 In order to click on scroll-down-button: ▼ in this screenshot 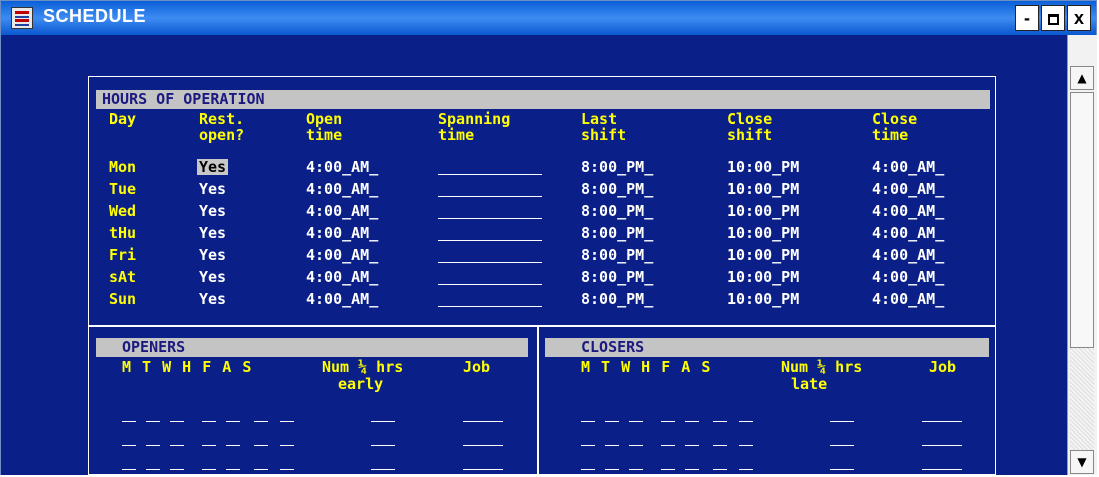, I will do `click(1082, 462)`.